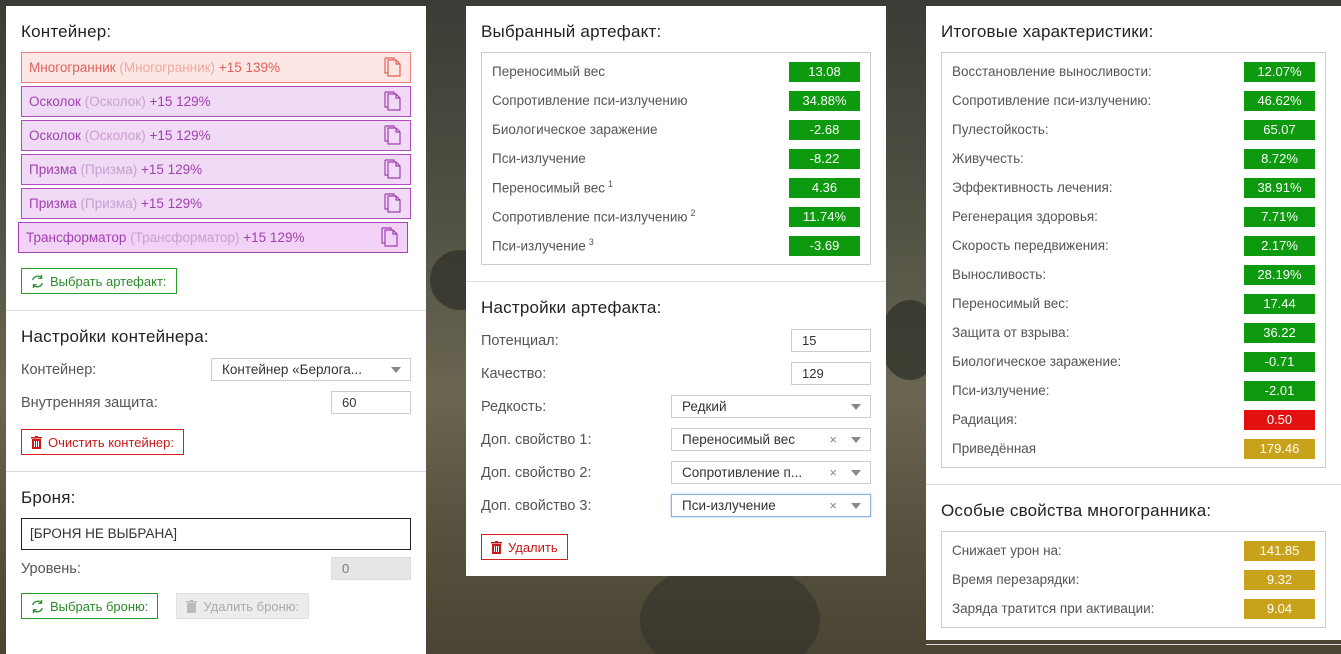 This screenshot has height=654, width=1341. I want to click on stat-label: Сопротивление пси-излучению 2, so click(594, 216).